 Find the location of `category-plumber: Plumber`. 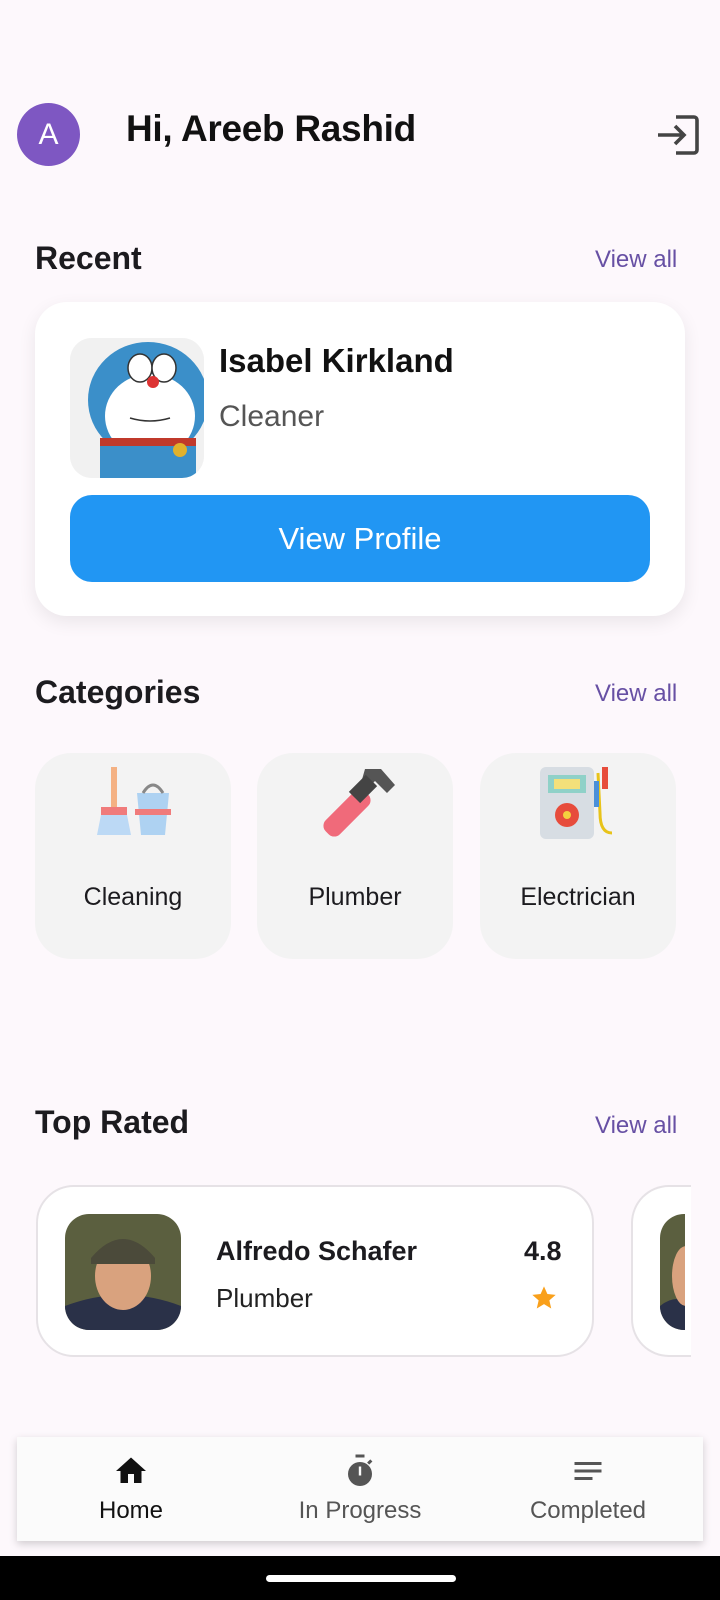

category-plumber: Plumber is located at coordinates (355, 856).